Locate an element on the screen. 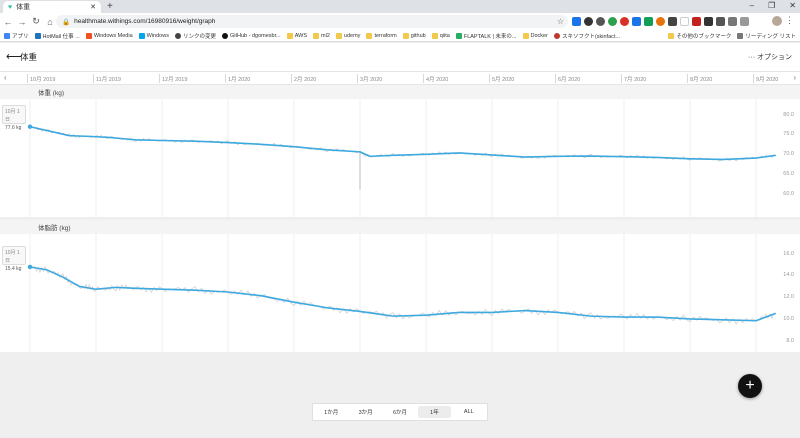  bookmark-item: Windows Media is located at coordinates (109, 35).